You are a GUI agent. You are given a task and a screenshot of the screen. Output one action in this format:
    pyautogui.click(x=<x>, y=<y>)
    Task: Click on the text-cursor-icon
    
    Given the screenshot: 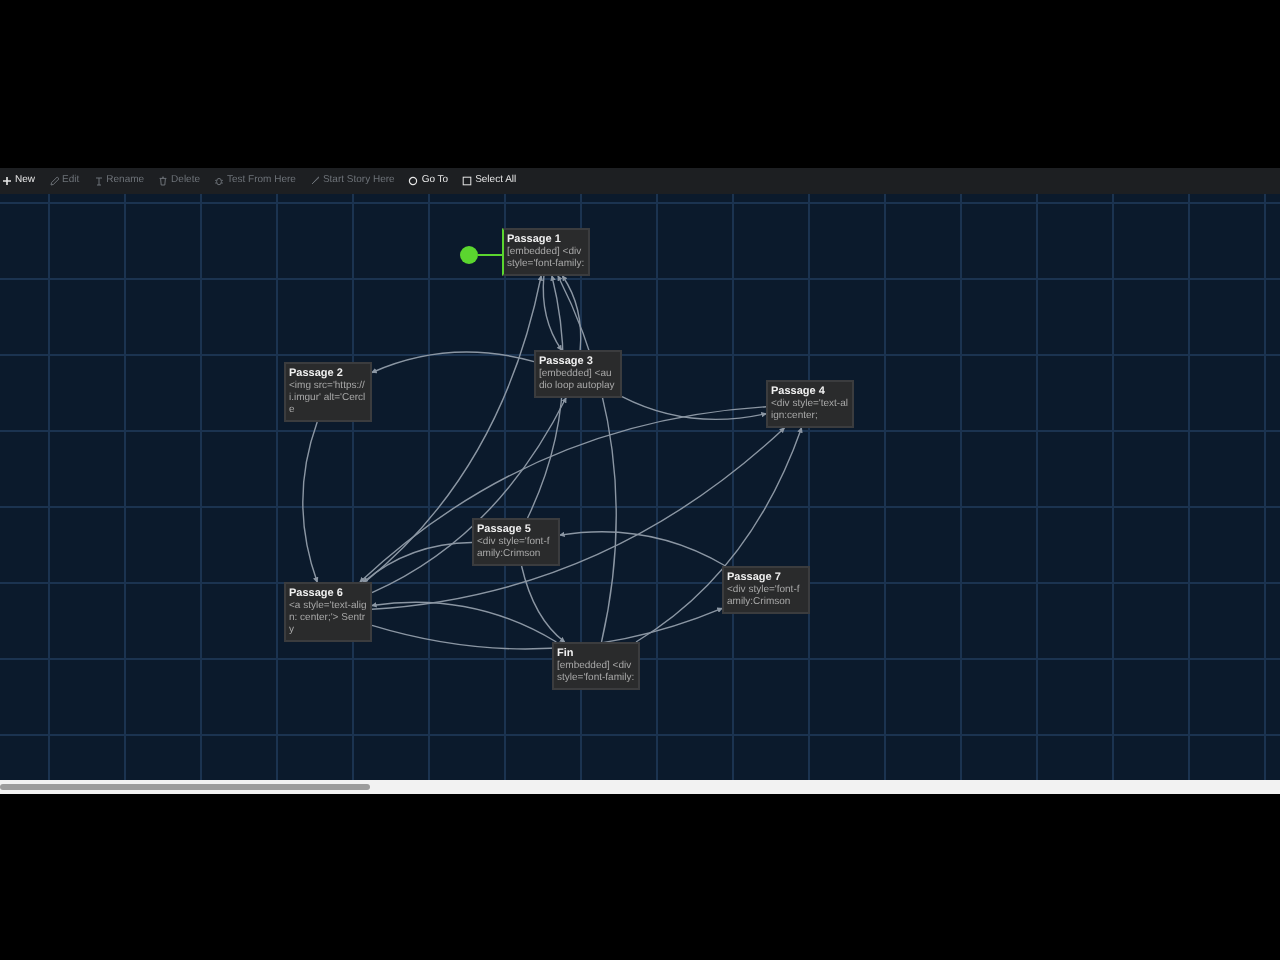 What is the action you would take?
    pyautogui.click(x=98, y=181)
    